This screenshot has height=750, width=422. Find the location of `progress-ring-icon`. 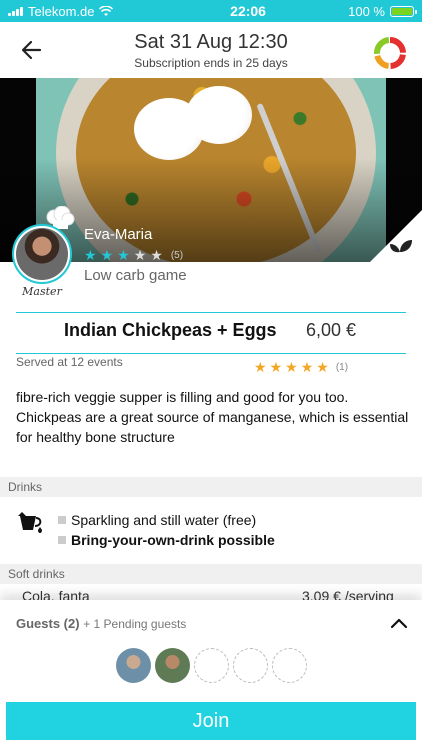

progress-ring-icon is located at coordinates (390, 53).